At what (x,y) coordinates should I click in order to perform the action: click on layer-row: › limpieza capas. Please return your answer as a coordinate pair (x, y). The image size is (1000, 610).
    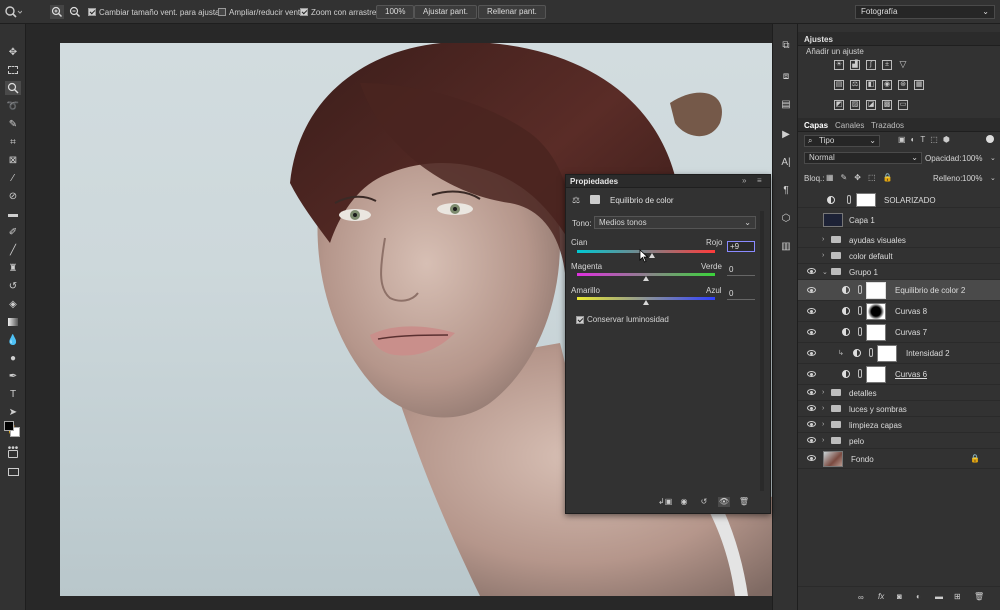
    Looking at the image, I should click on (899, 425).